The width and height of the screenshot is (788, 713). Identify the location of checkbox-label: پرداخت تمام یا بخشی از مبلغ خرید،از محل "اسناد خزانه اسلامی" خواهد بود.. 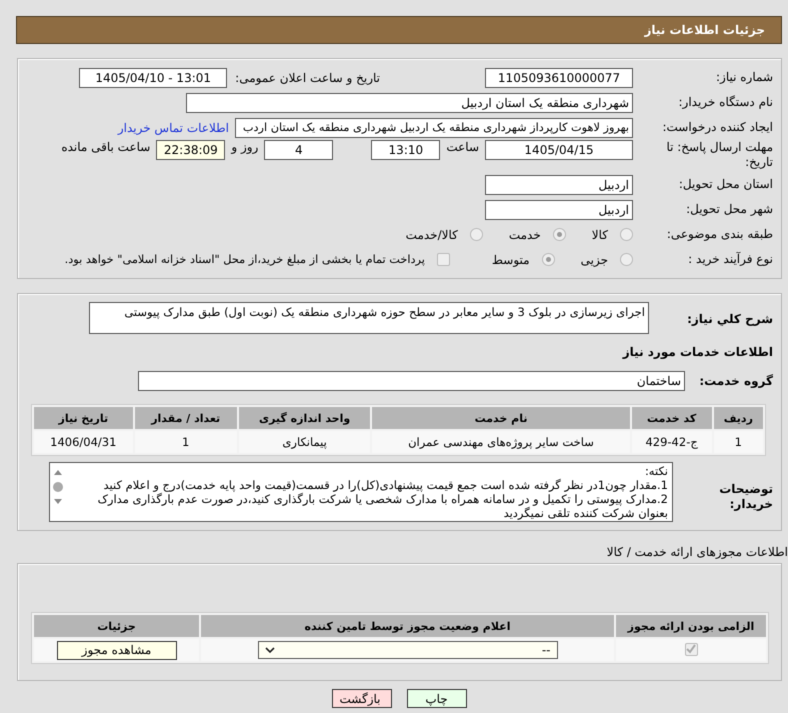
(244, 259).